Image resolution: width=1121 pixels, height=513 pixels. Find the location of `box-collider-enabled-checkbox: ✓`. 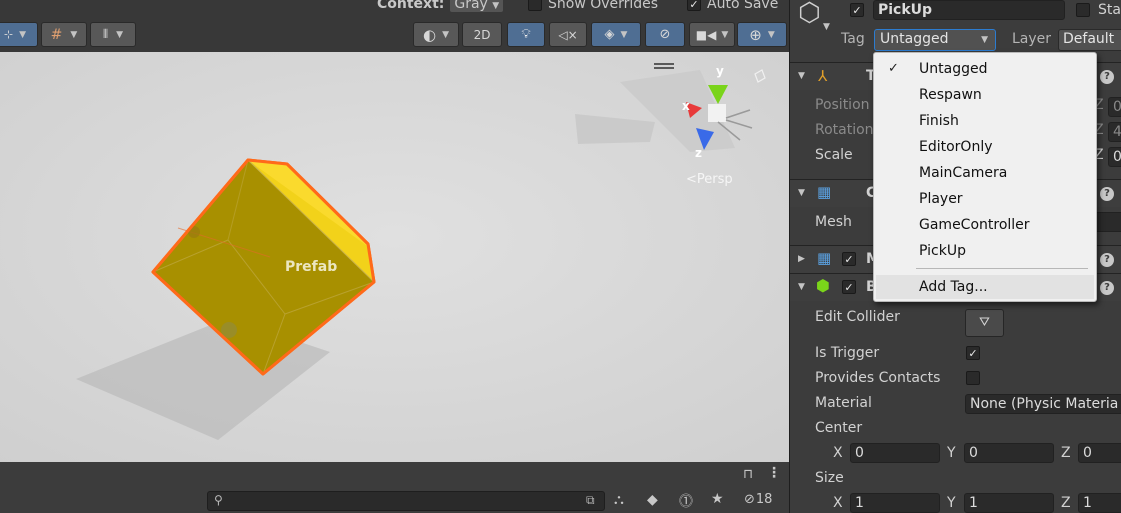

box-collider-enabled-checkbox: ✓ is located at coordinates (849, 287).